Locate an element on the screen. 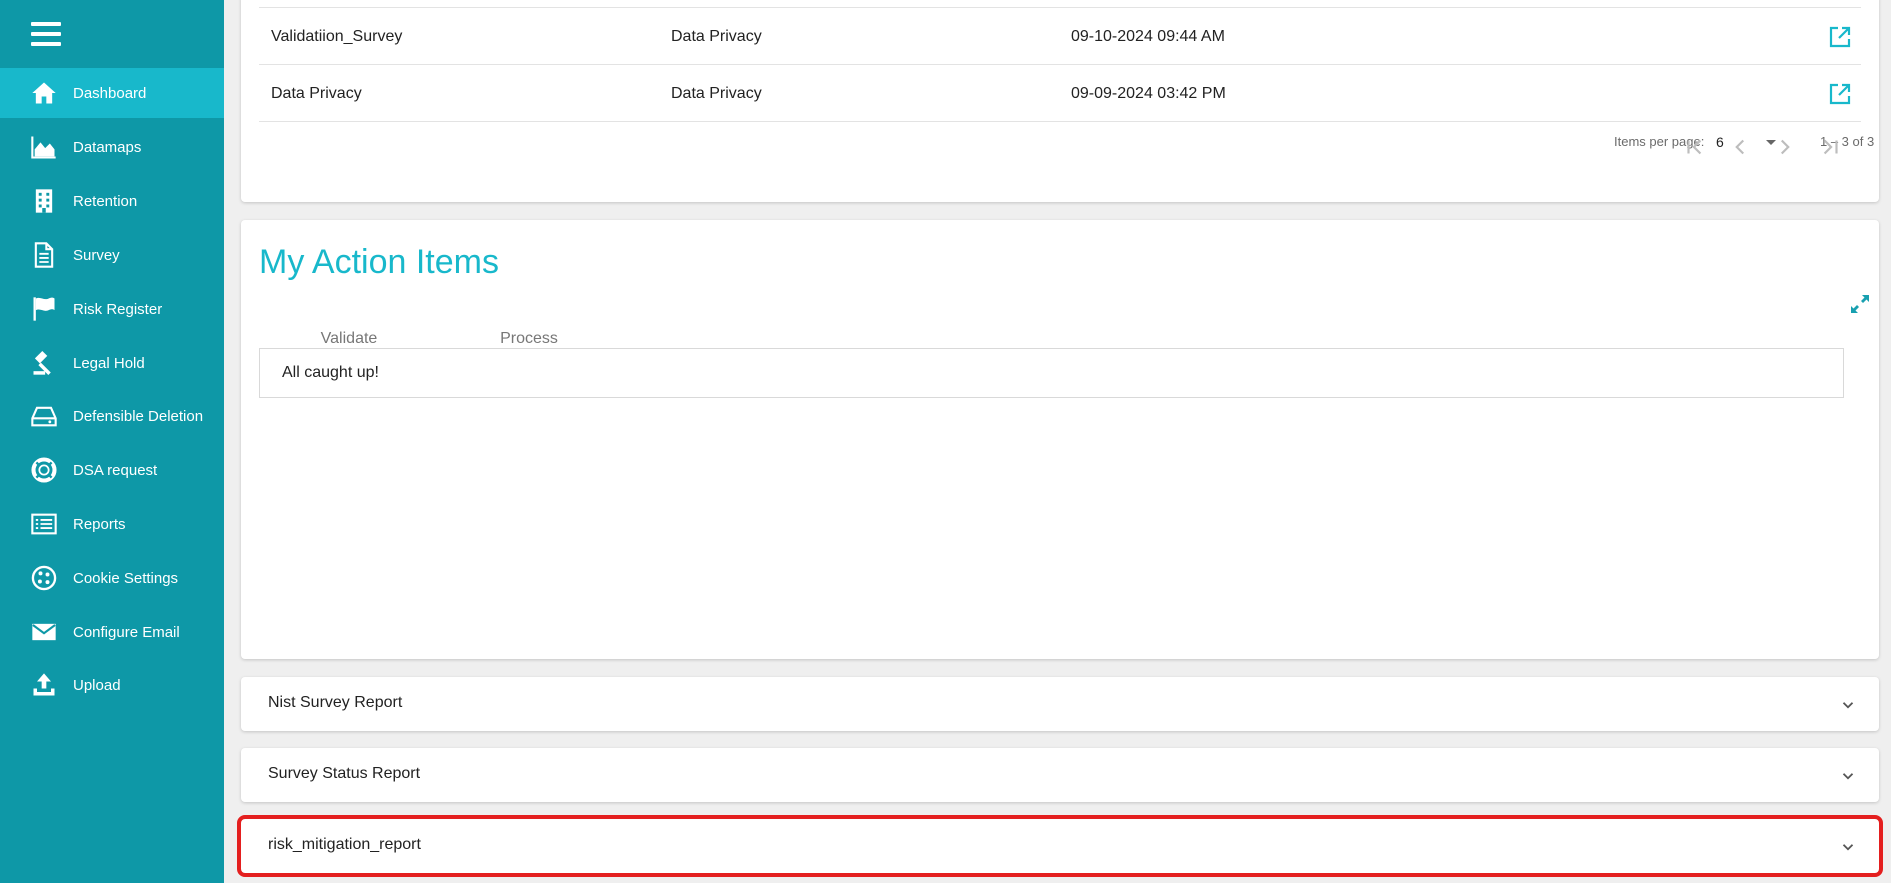 This screenshot has width=1891, height=883. sidebar-item-retention: Retention is located at coordinates (112, 201).